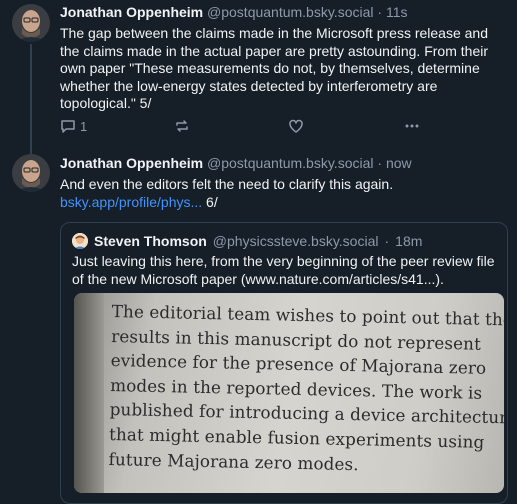 Image resolution: width=517 pixels, height=504 pixels. What do you see at coordinates (84, 126) in the screenshot?
I see `reply-count: 1` at bounding box center [84, 126].